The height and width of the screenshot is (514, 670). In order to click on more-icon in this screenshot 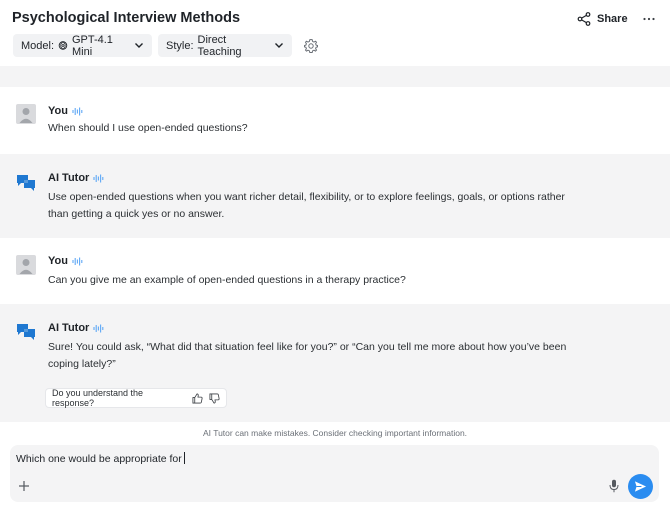, I will do `click(649, 19)`.